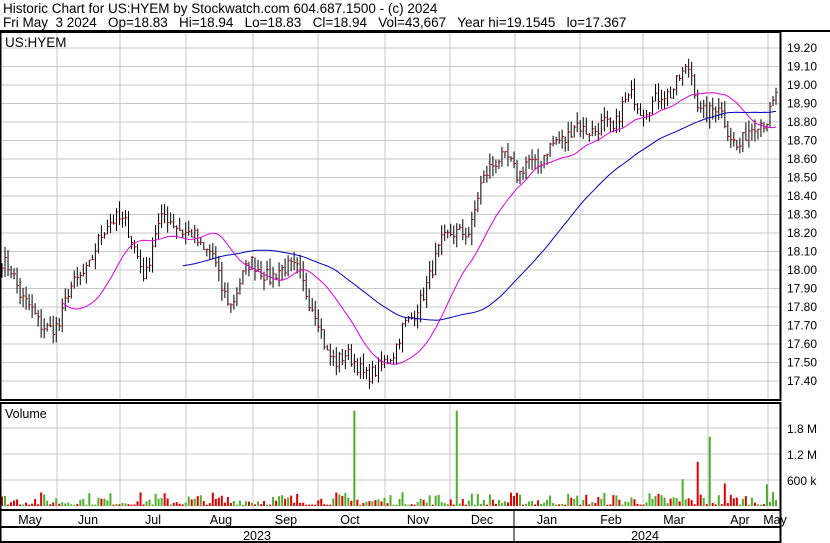 The width and height of the screenshot is (830, 543). I want to click on price-tick-label: 17.70, so click(802, 326).